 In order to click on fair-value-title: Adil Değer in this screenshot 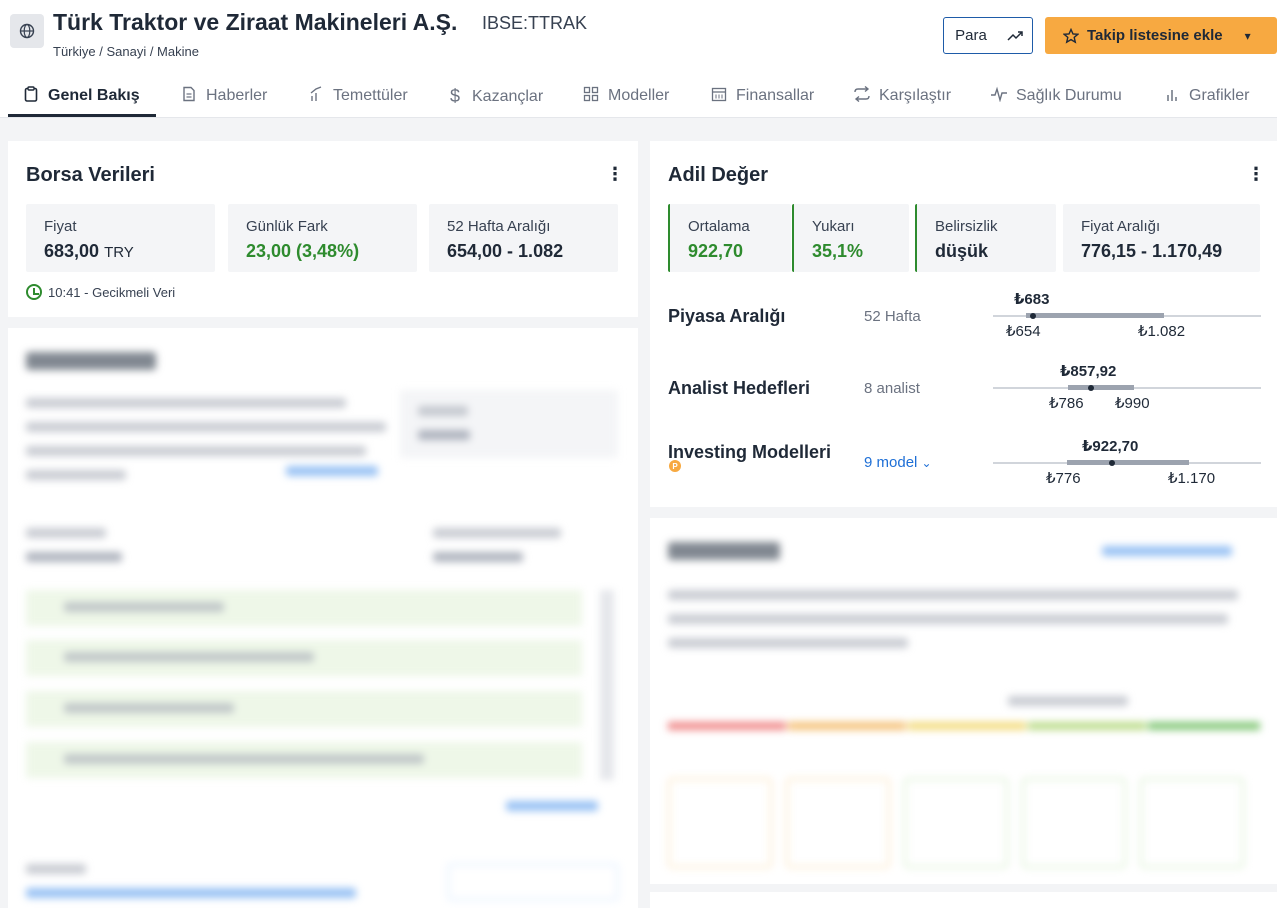, I will do `click(718, 175)`.